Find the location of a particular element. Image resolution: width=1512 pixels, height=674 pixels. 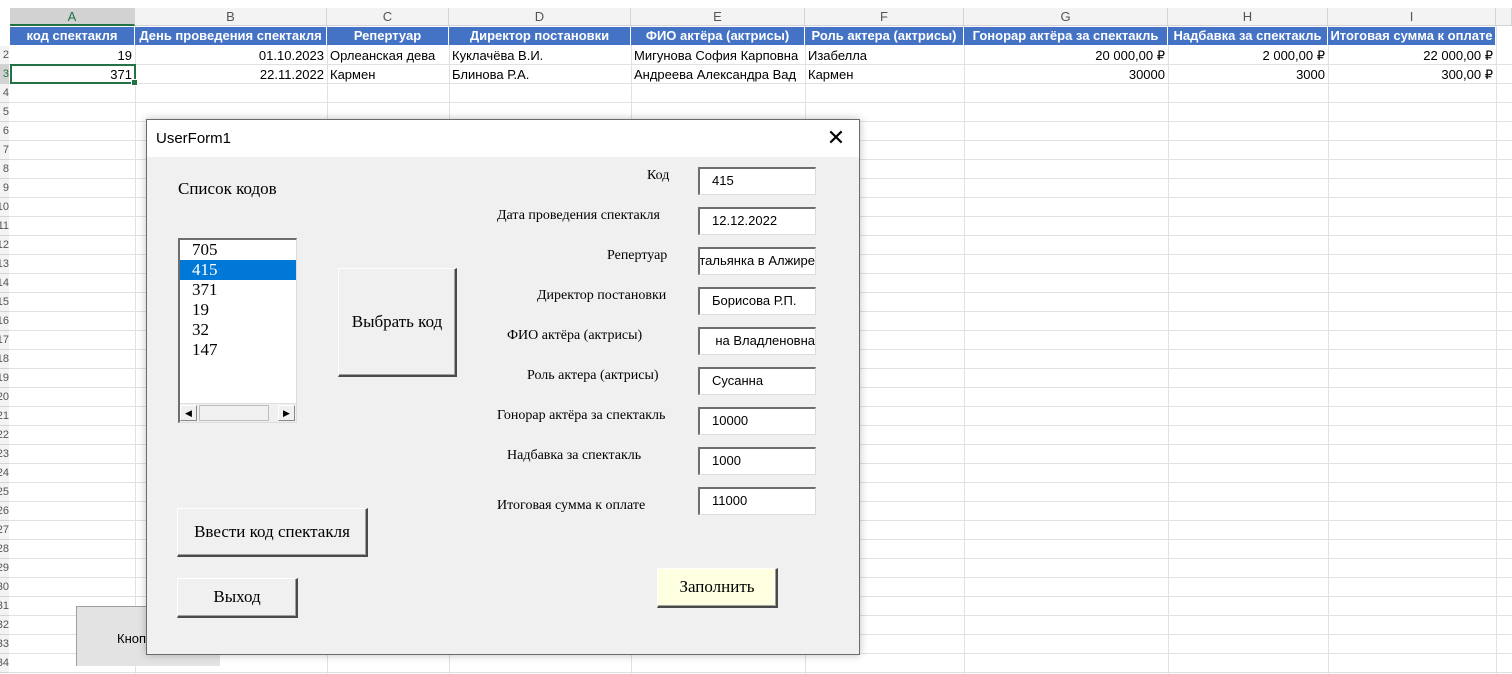

fill-button: Заполнить is located at coordinates (717, 588).